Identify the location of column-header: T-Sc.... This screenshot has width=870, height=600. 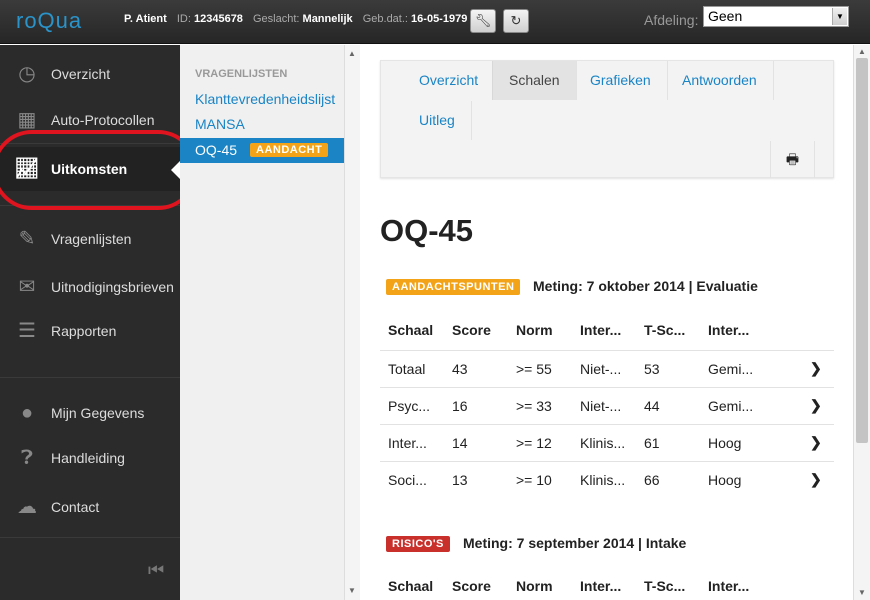
(665, 586).